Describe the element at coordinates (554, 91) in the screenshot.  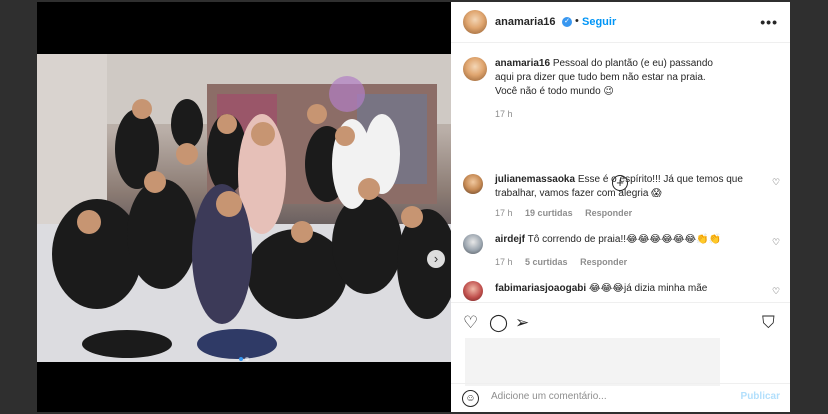
I see `caption-body-2: Você não é todo mundo 😉` at that location.